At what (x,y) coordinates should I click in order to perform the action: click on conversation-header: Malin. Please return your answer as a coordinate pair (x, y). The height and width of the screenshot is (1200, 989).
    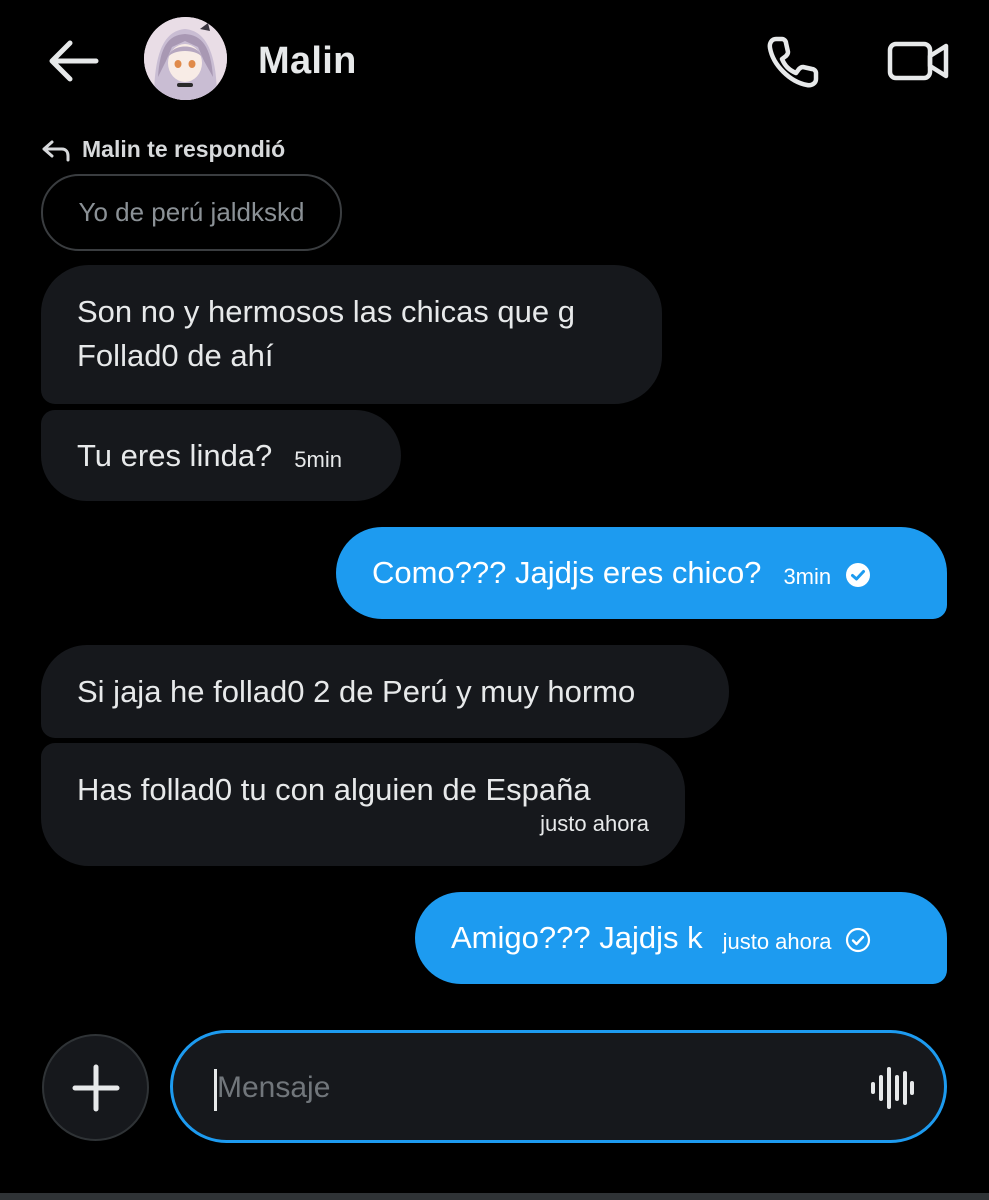
    Looking at the image, I should click on (494, 62).